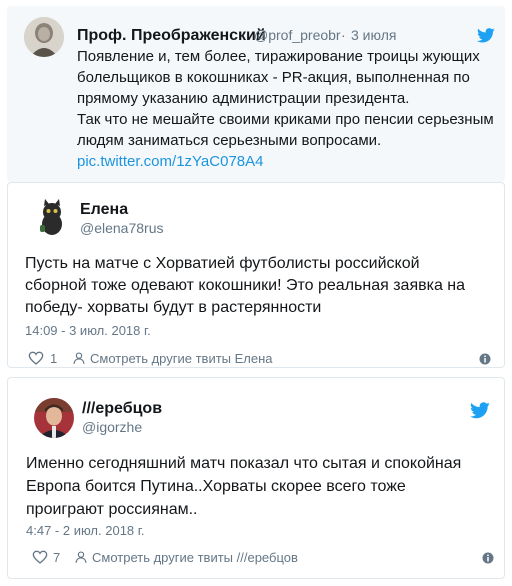 This screenshot has width=512, height=586. I want to click on more-tweets-link: Смотреть другие твиты ///еребцов, so click(195, 557).